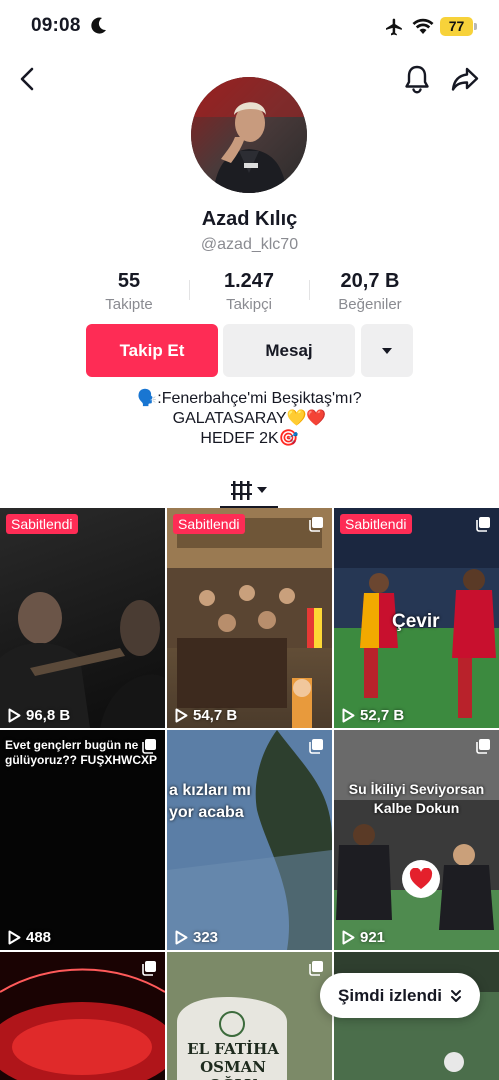 The height and width of the screenshot is (1080, 499). Describe the element at coordinates (423, 26) in the screenshot. I see `wifi-icon` at that location.